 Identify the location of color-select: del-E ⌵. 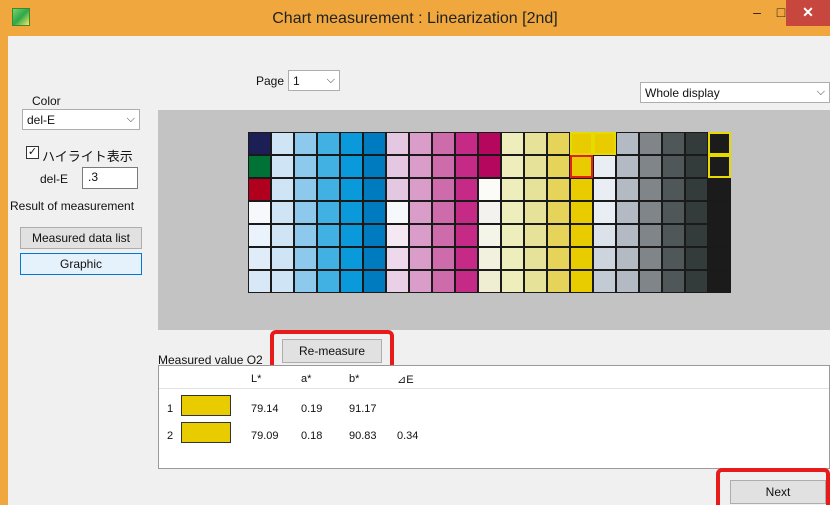
(81, 119).